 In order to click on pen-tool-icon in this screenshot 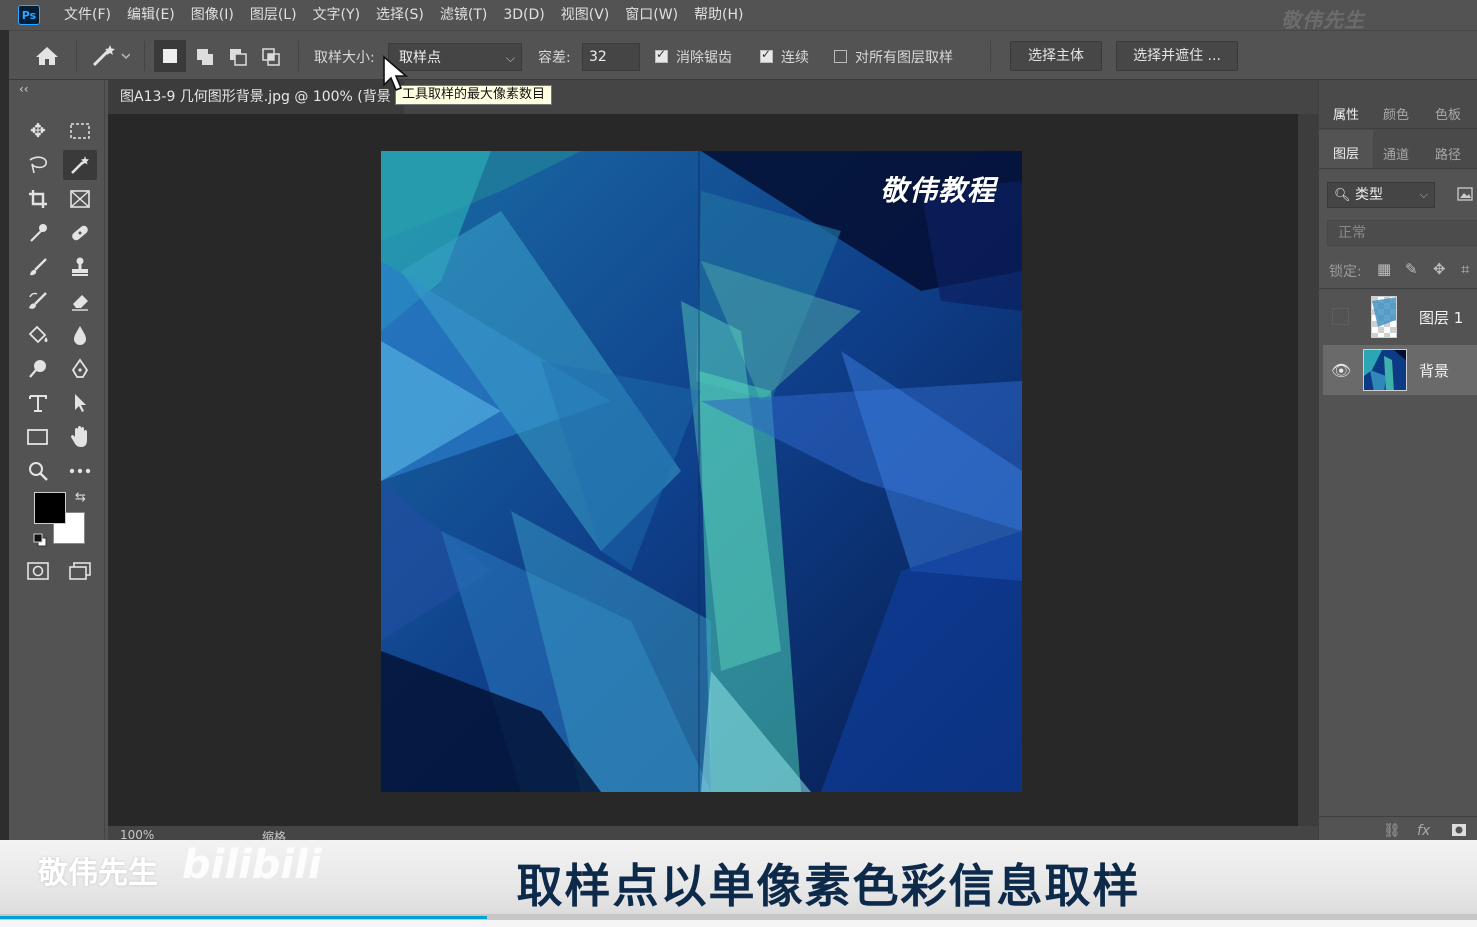, I will do `click(80, 369)`.